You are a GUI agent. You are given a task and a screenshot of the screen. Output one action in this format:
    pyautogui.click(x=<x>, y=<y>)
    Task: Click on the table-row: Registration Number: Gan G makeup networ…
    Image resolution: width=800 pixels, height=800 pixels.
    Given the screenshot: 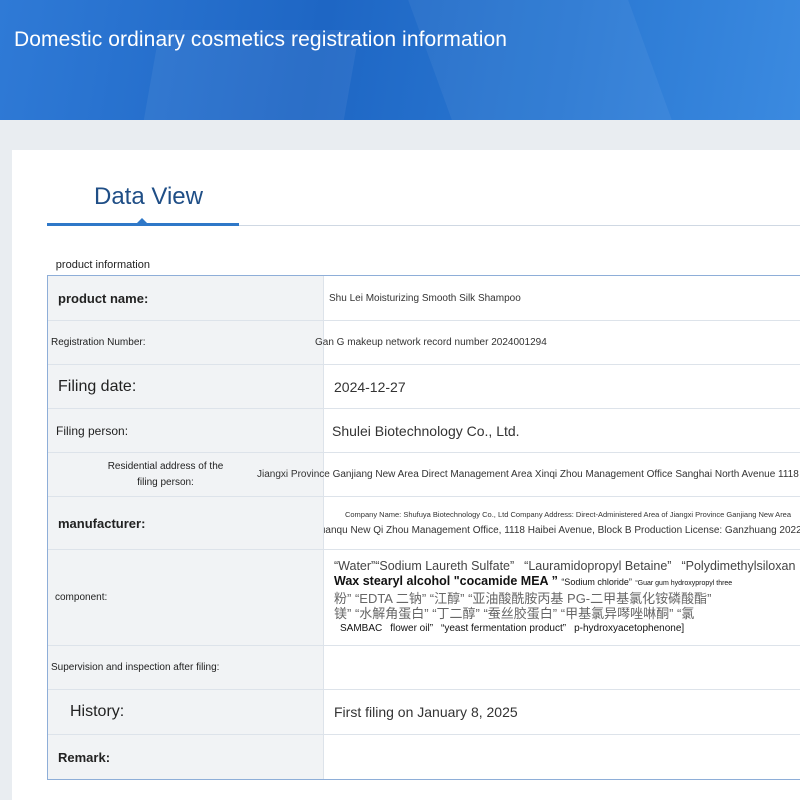 What is the action you would take?
    pyautogui.click(x=424, y=343)
    